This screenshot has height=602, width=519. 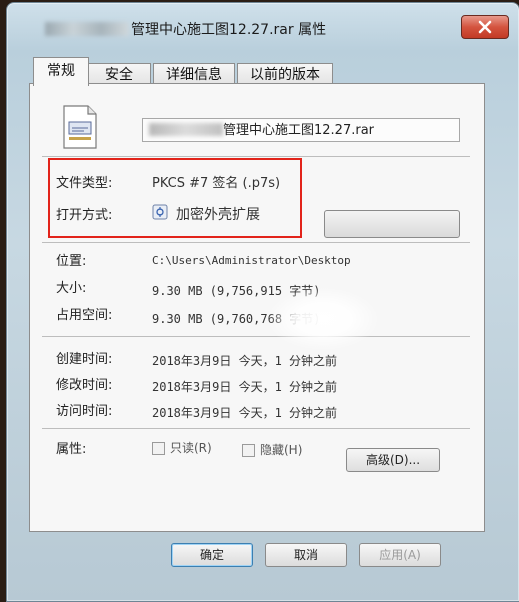 What do you see at coordinates (84, 411) in the screenshot?
I see `accessed-label: 访问时间:` at bounding box center [84, 411].